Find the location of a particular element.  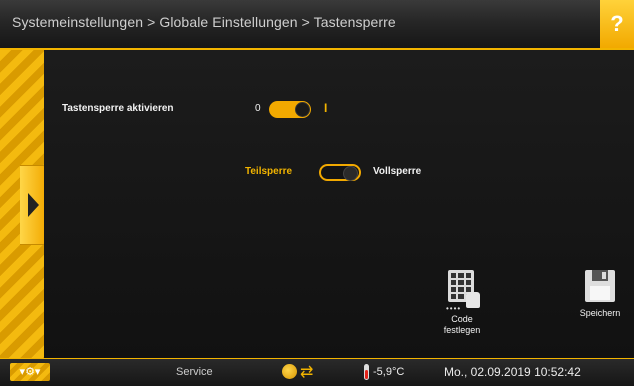

set-code-label-1: Code is located at coordinates (462, 319).